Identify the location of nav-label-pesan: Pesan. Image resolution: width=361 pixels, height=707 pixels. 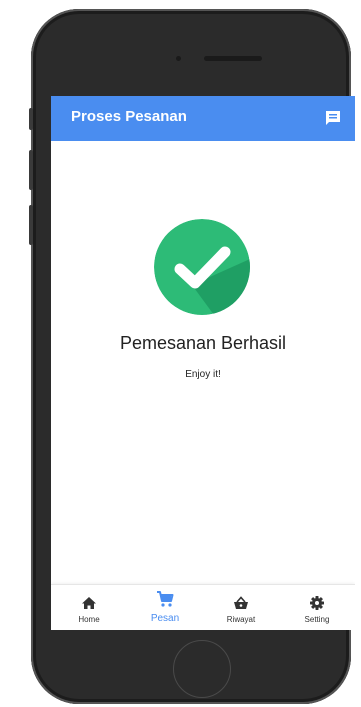
(165, 618).